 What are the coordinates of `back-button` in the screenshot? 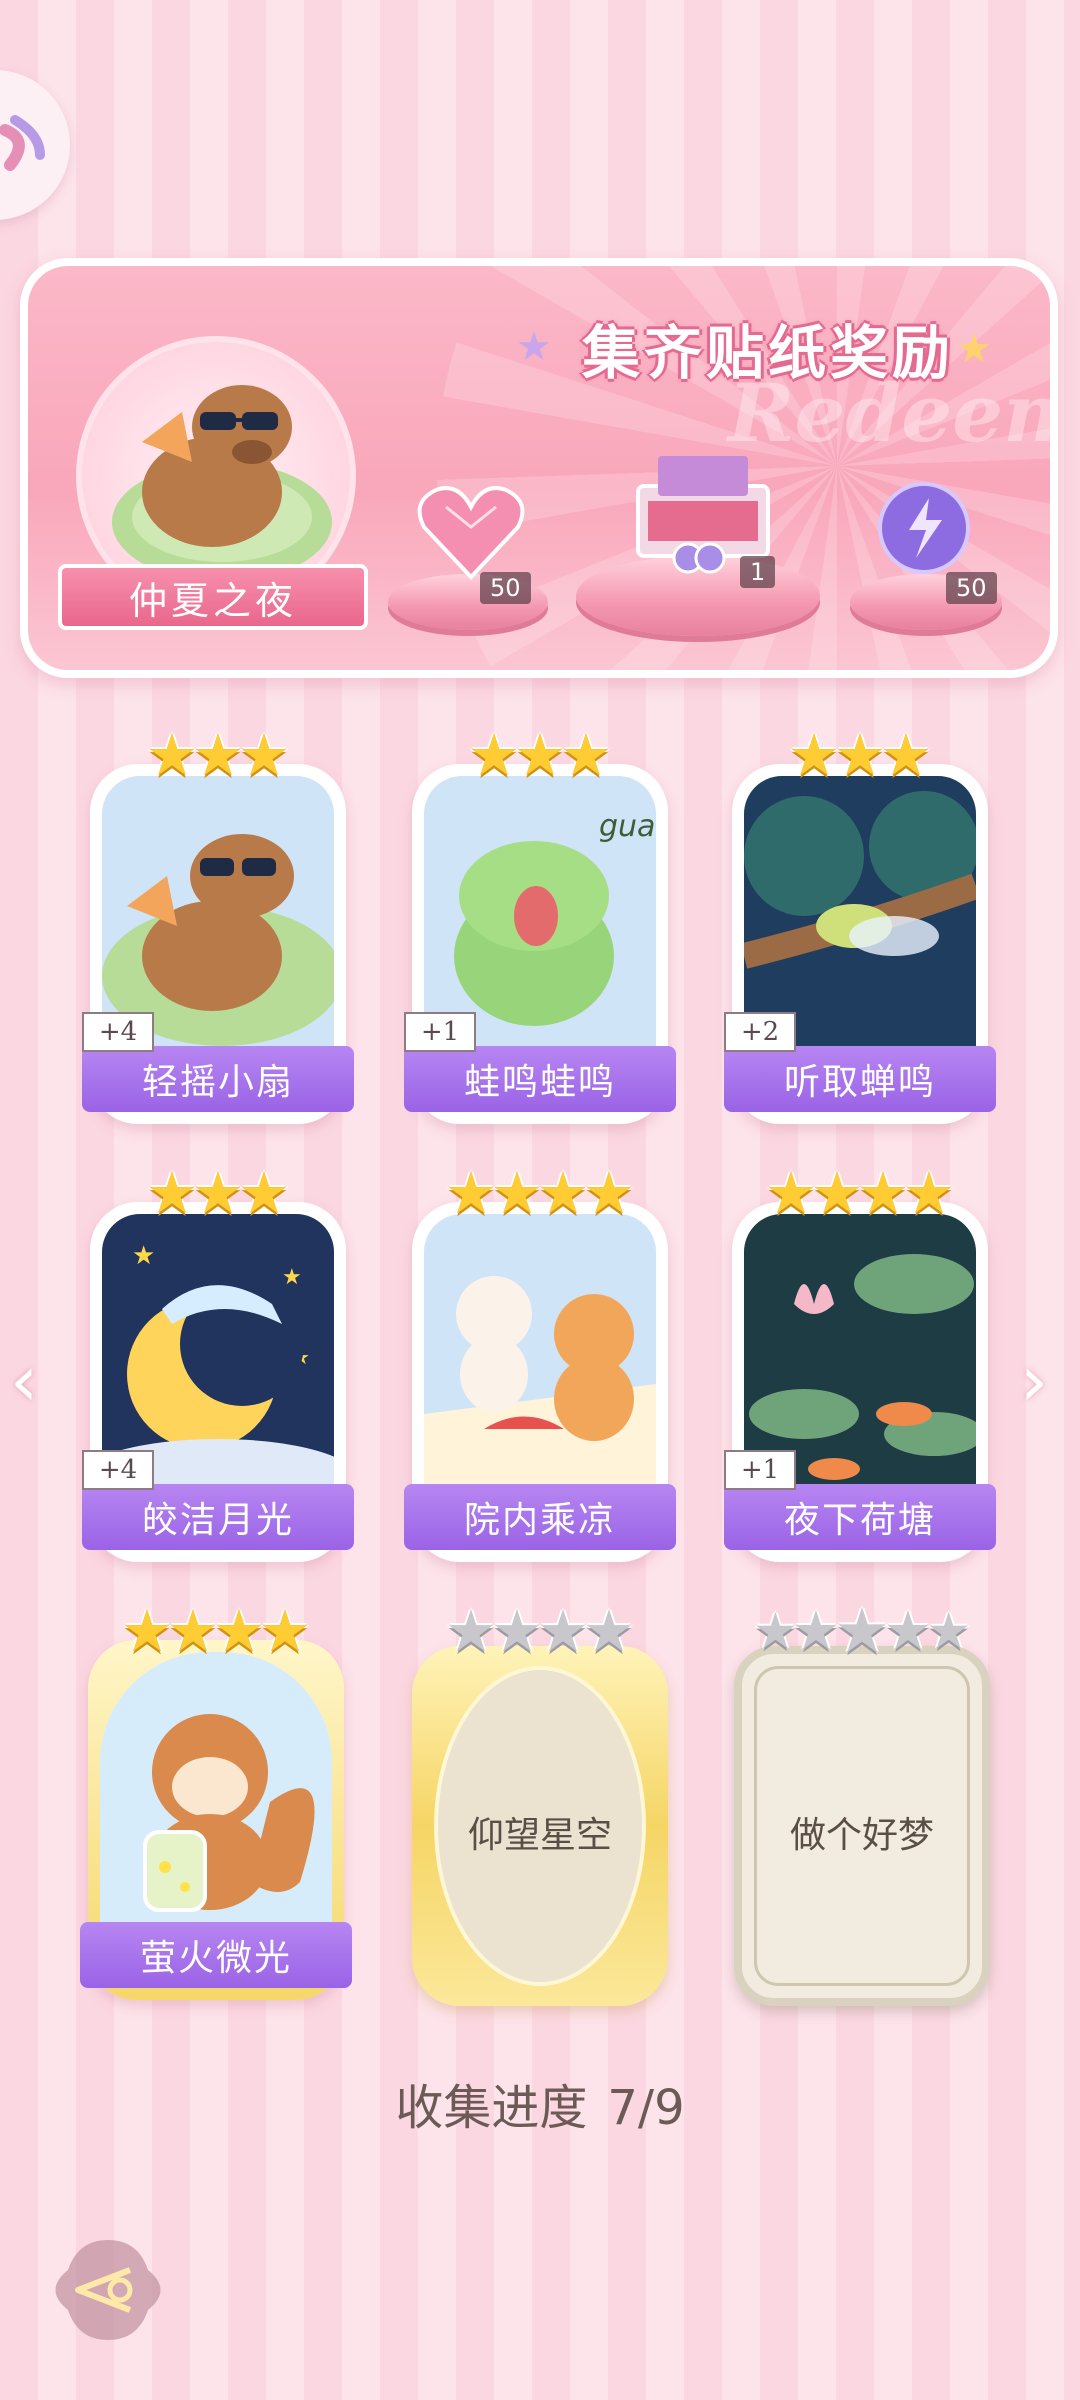 It's located at (108, 2290).